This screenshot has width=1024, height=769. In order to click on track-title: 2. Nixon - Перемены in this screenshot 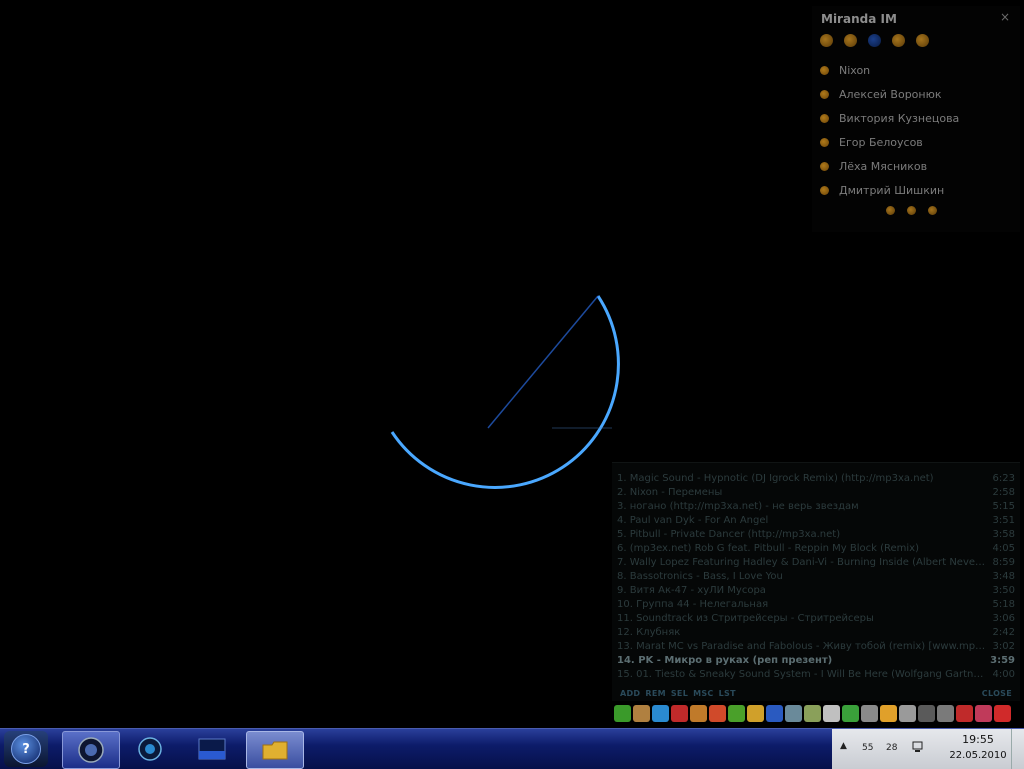, I will do `click(670, 492)`.